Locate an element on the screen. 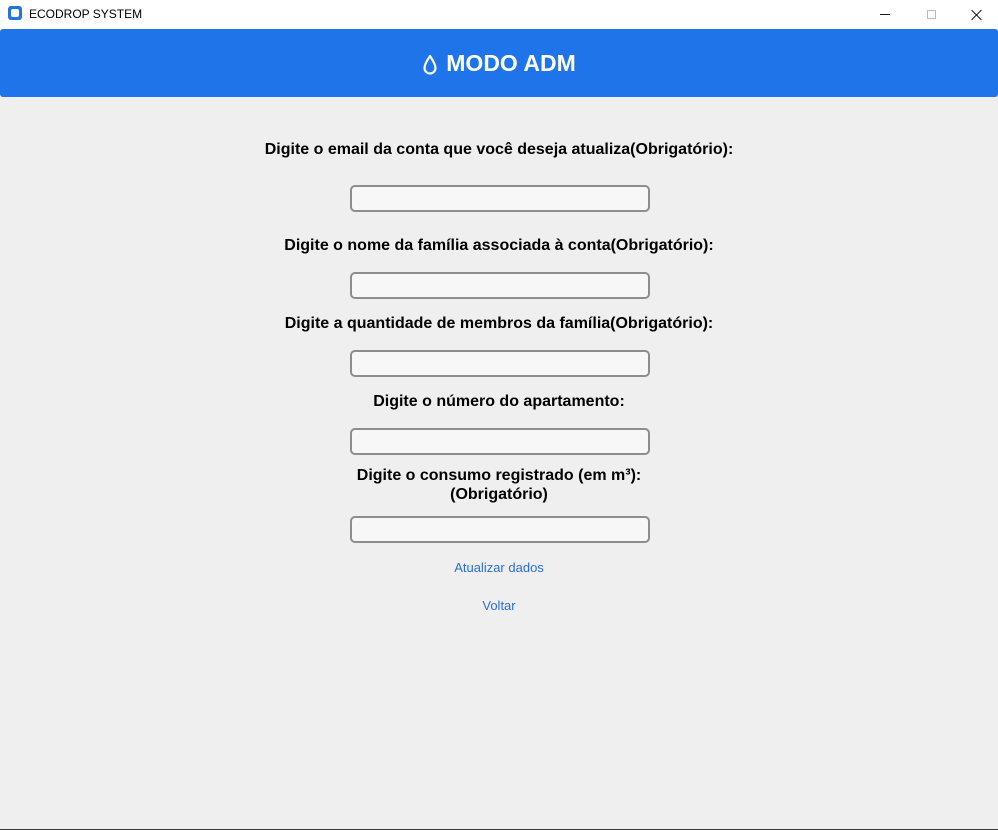 The height and width of the screenshot is (830, 998). maximize-button is located at coordinates (931, 14).